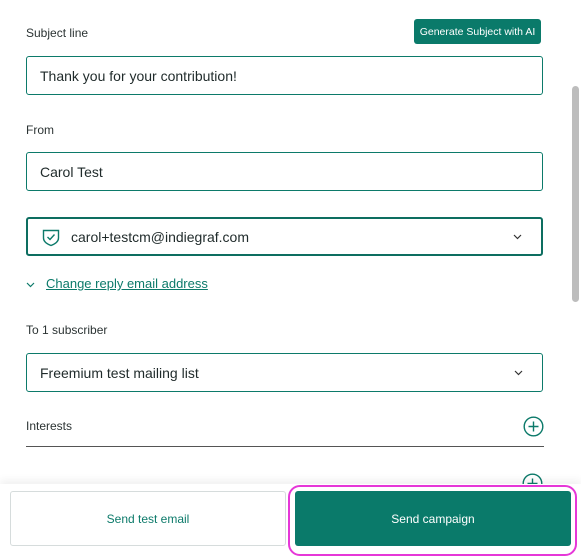  I want to click on scrollbar-thumb, so click(575, 194).